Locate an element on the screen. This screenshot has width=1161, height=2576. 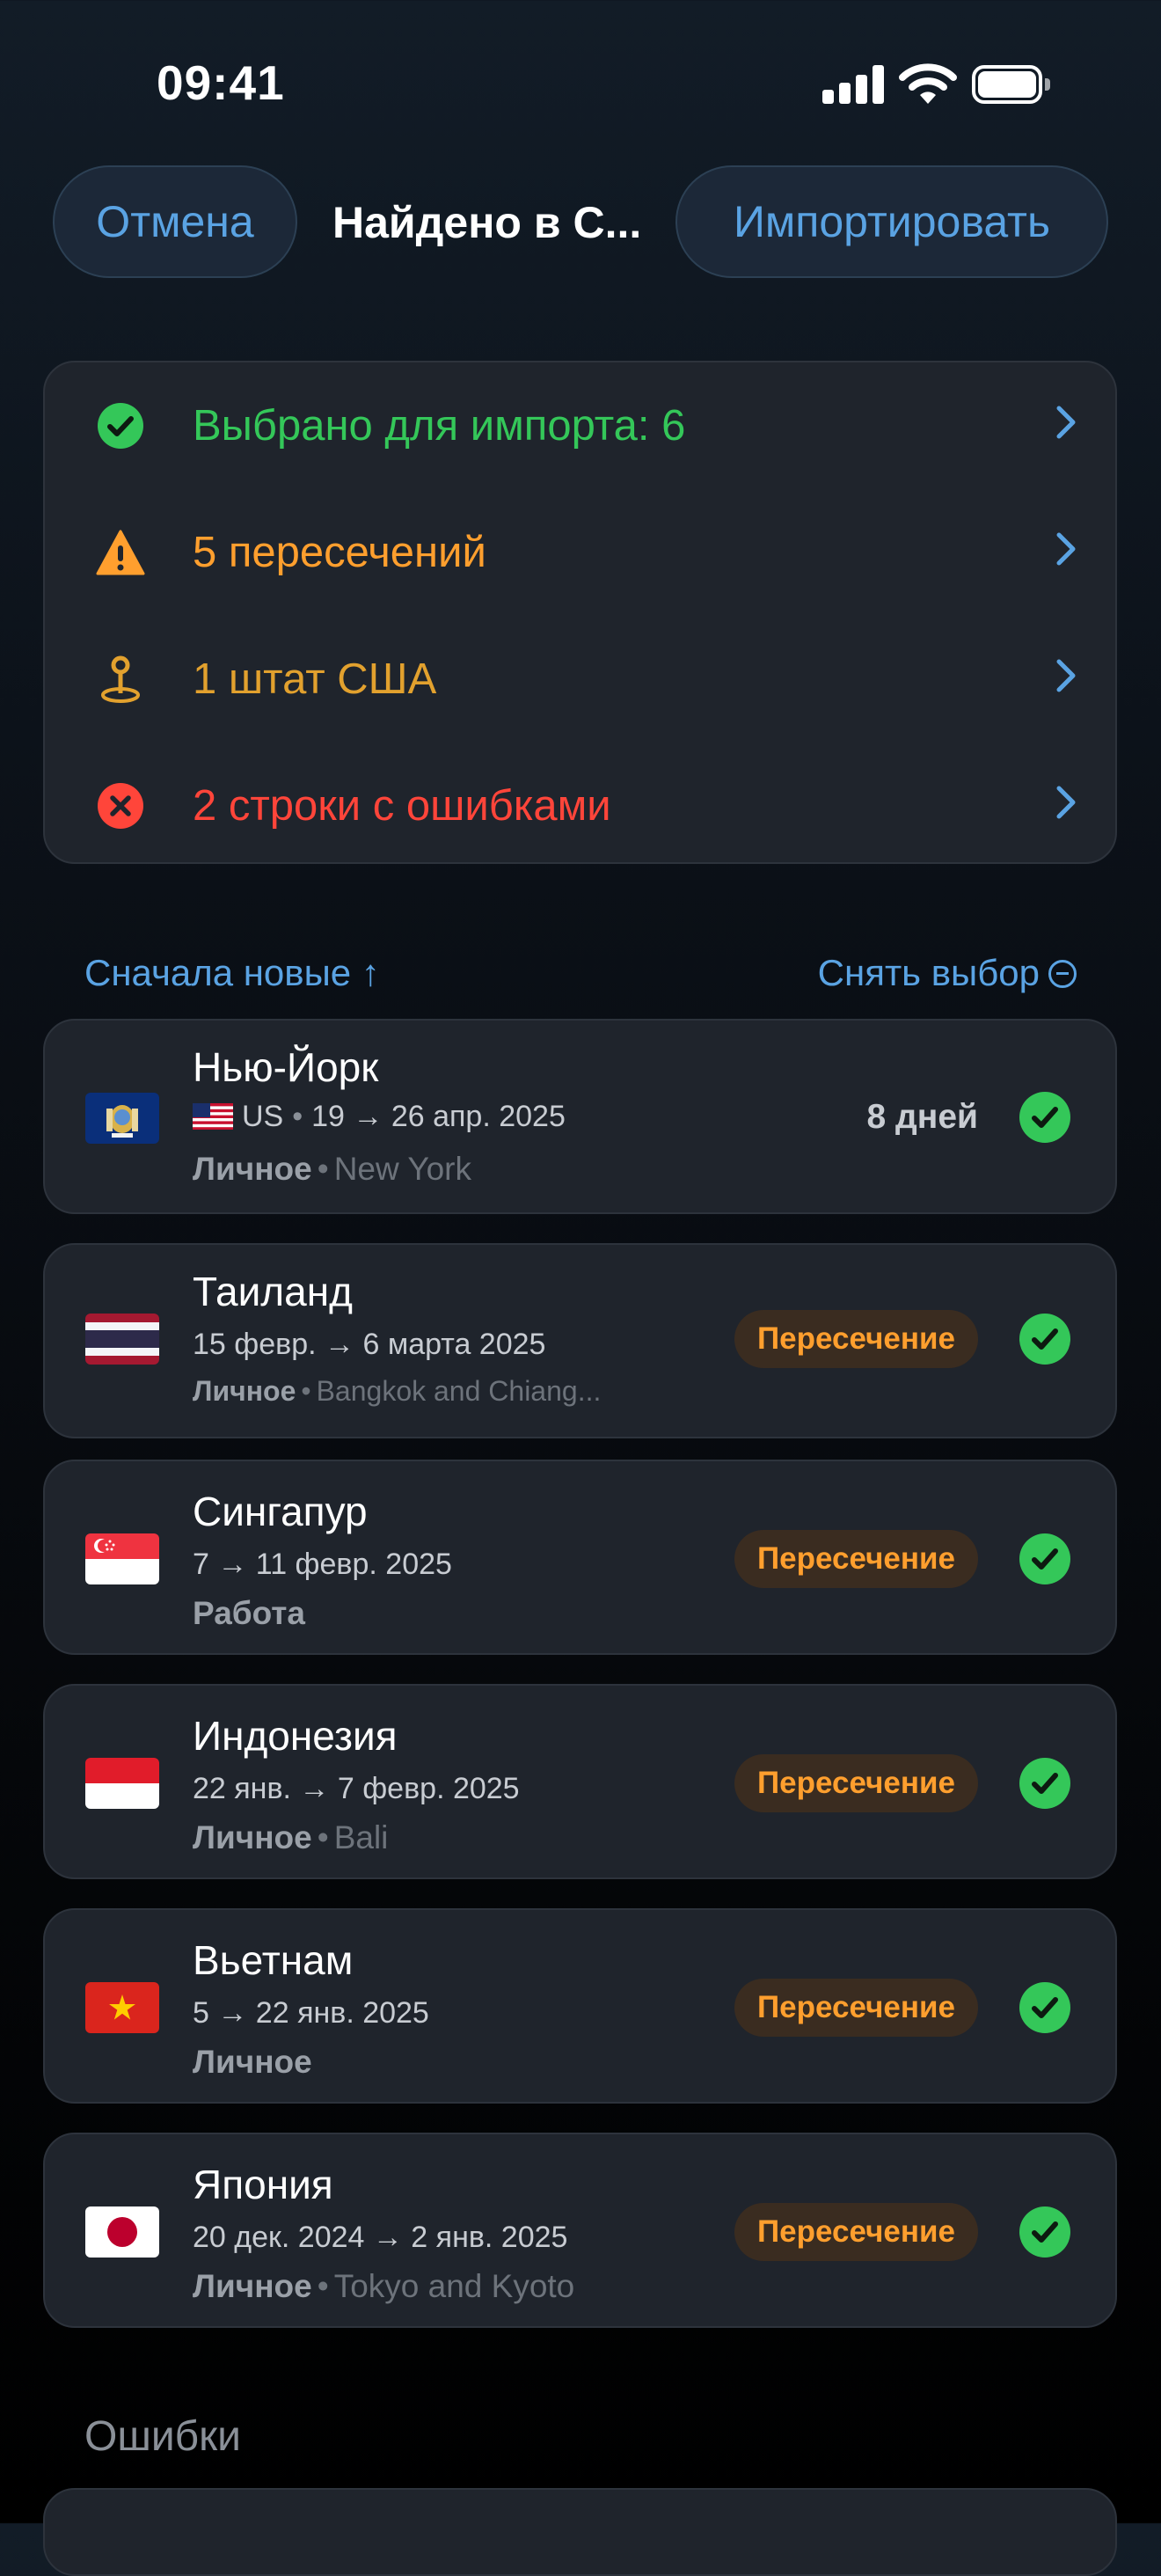
trip-category: Работа is located at coordinates (249, 1613).